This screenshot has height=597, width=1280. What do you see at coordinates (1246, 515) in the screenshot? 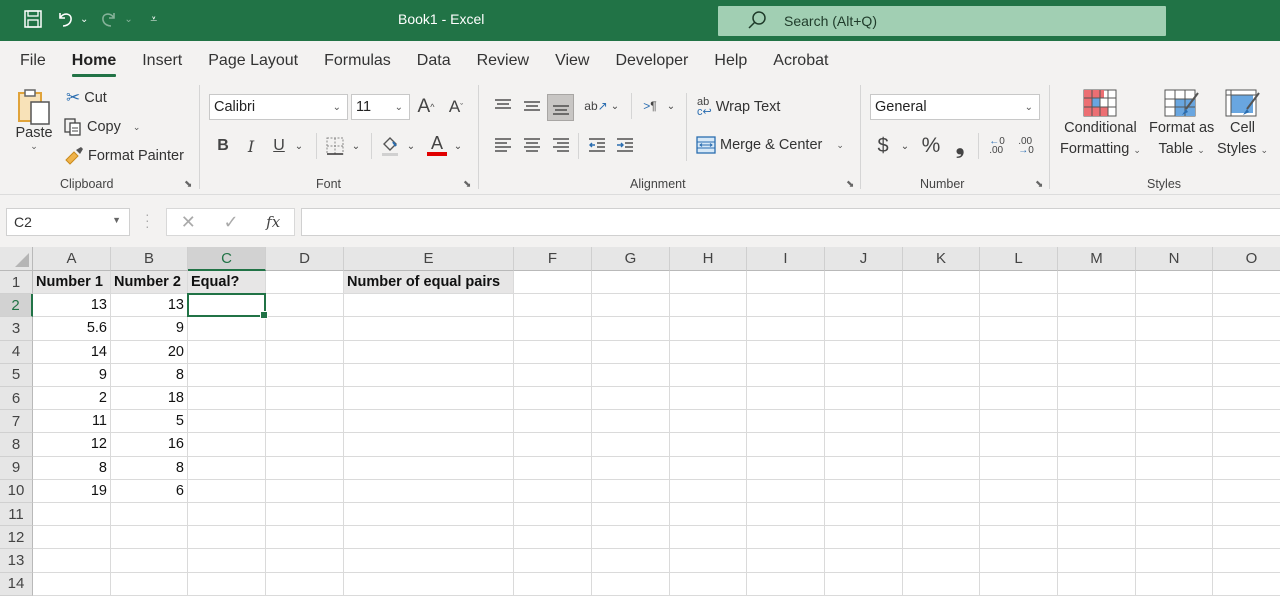
I see `cell-o11` at bounding box center [1246, 515].